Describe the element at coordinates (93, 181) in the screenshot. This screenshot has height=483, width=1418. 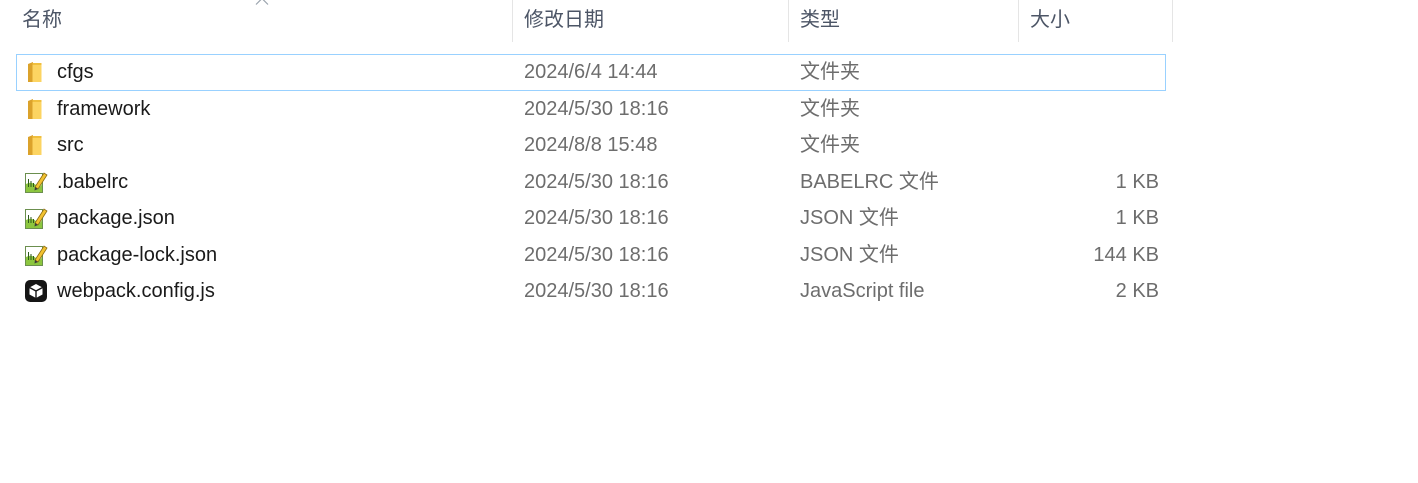
I see `file-name: .babelrc` at that location.